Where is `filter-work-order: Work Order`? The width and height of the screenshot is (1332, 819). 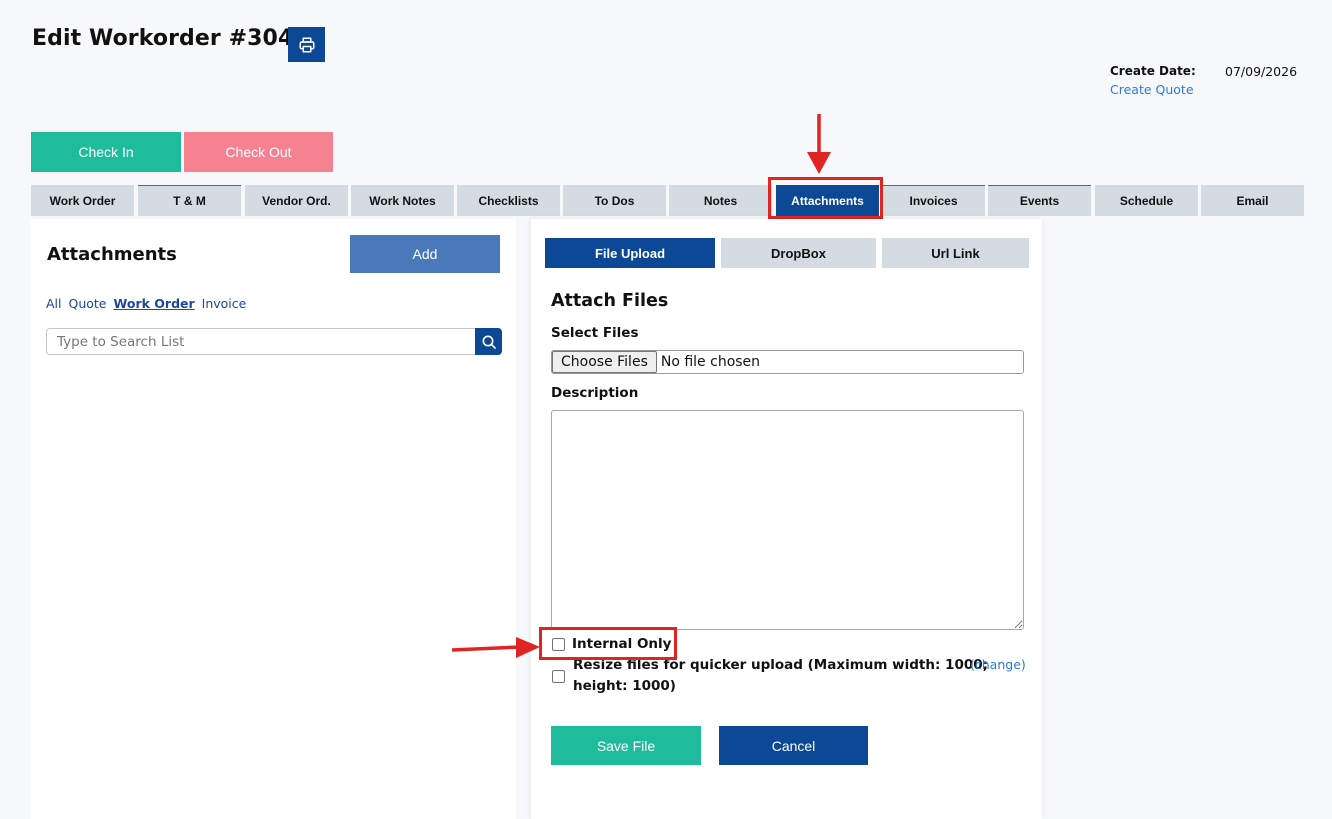
filter-work-order: Work Order is located at coordinates (154, 303).